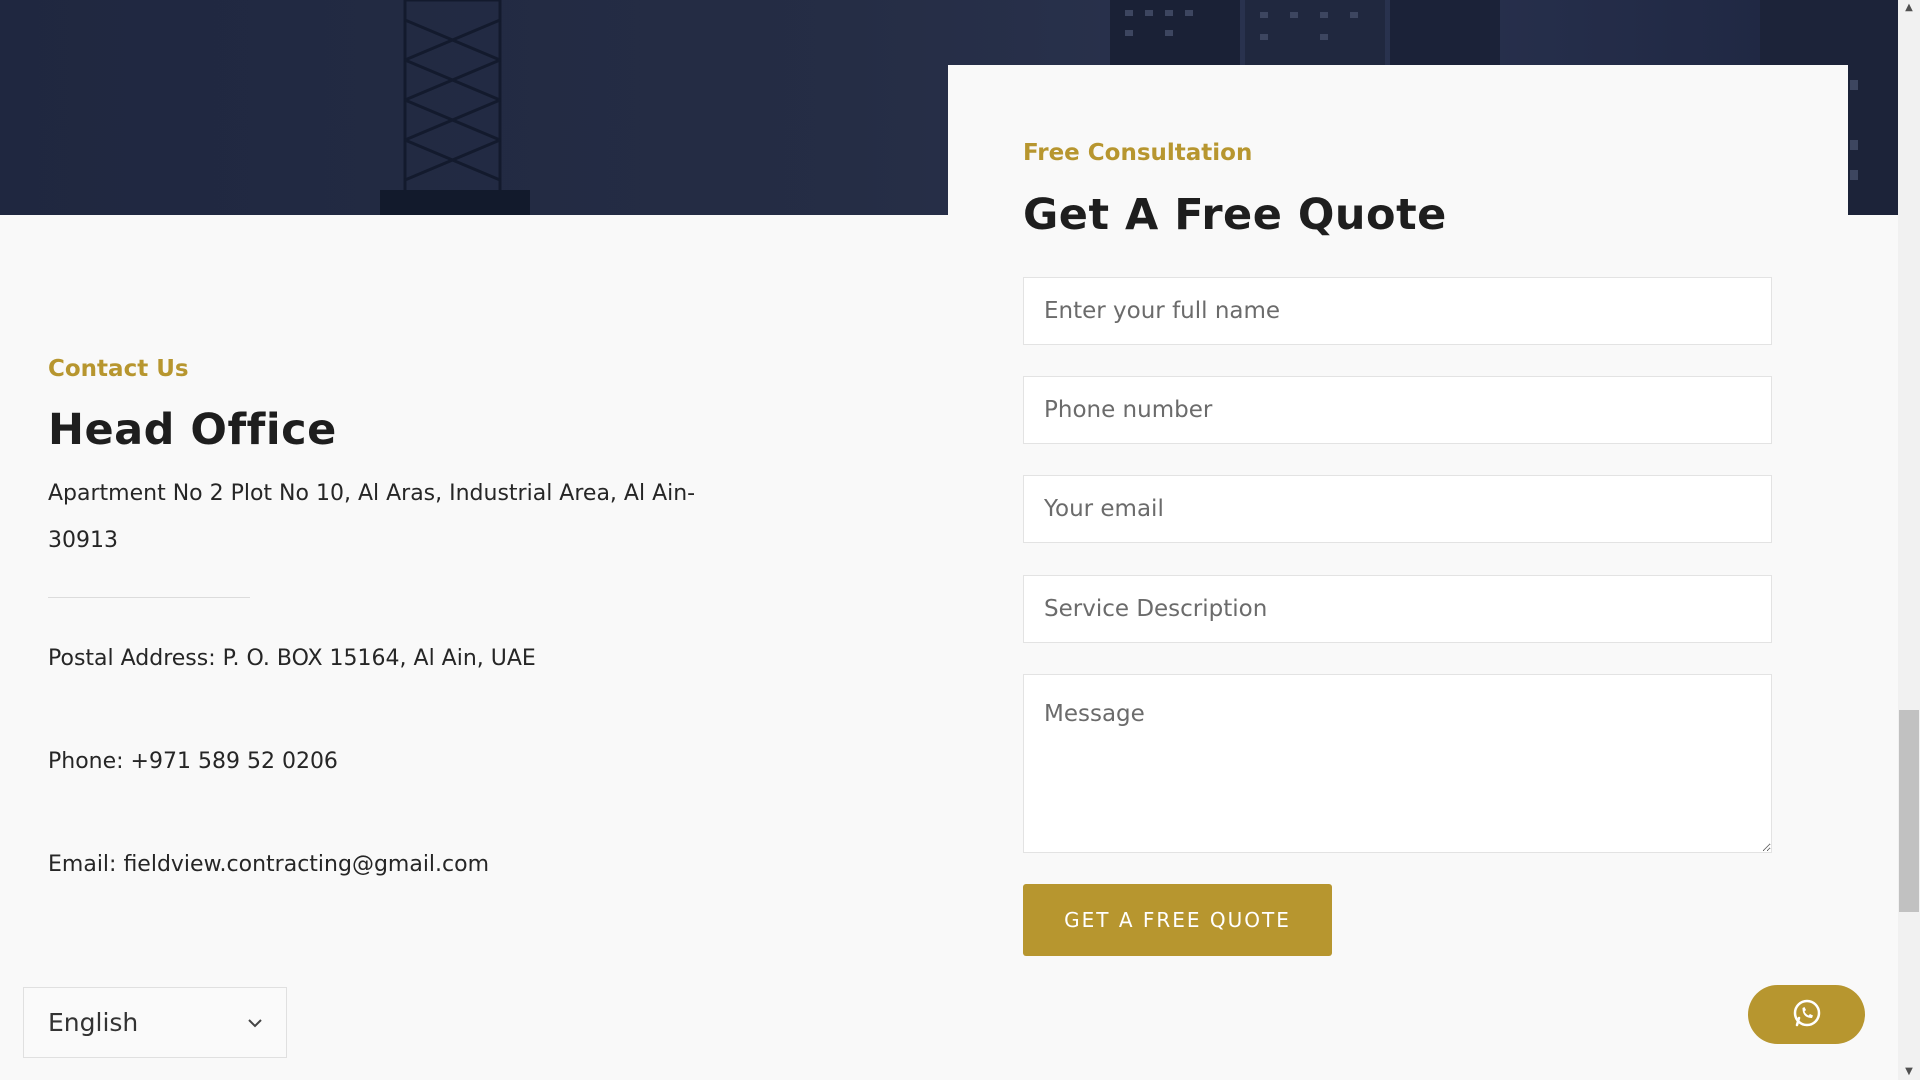 The image size is (1920, 1080). What do you see at coordinates (1397, 509) in the screenshot?
I see `email-input` at bounding box center [1397, 509].